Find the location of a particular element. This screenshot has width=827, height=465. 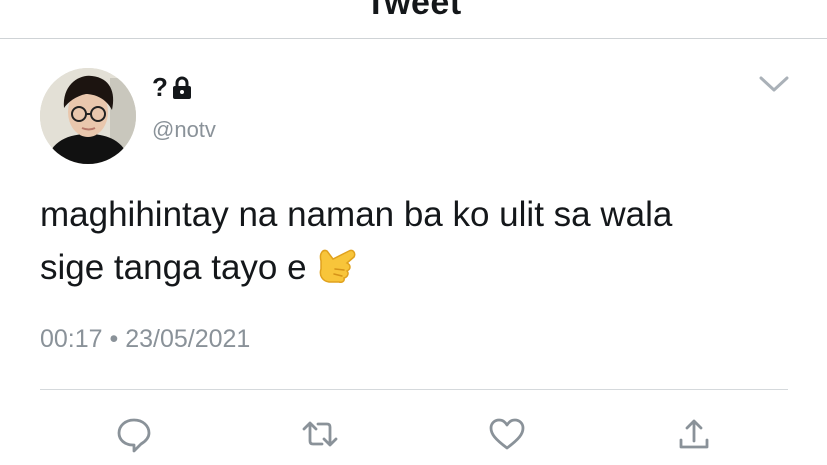

like-button is located at coordinates (507, 434).